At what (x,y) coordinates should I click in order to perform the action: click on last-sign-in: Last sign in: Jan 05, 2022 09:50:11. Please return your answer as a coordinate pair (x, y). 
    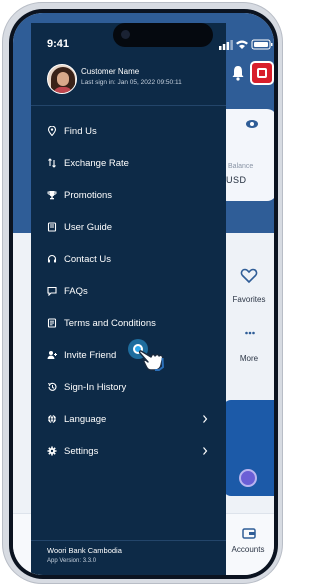
    Looking at the image, I should click on (131, 82).